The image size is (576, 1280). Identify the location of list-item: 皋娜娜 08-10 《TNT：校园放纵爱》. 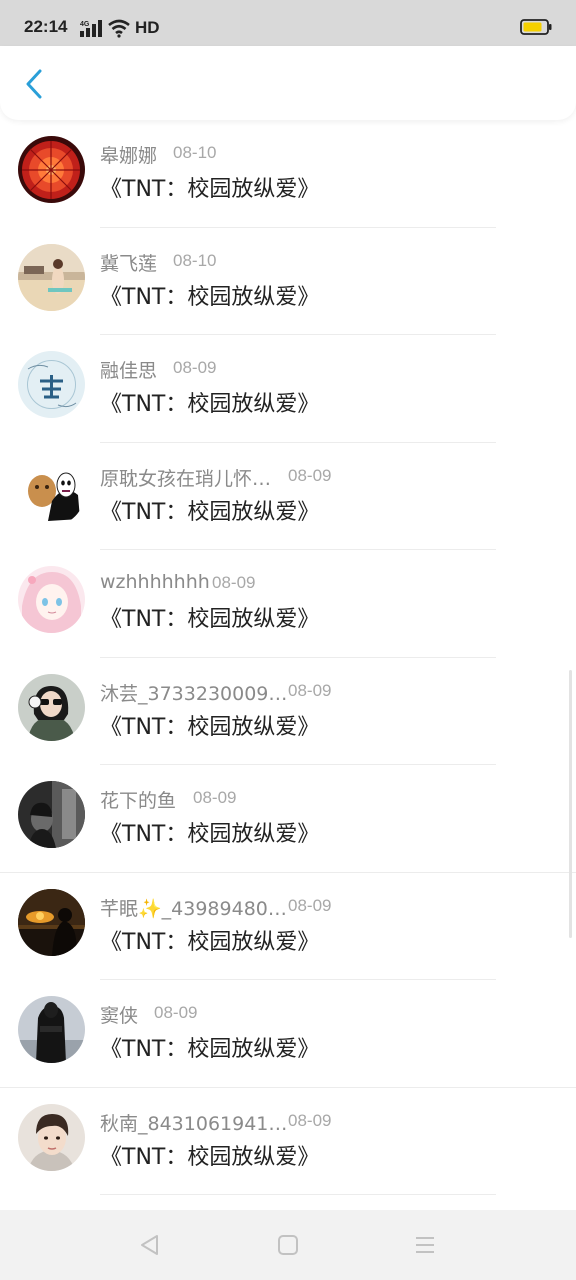
(288, 174).